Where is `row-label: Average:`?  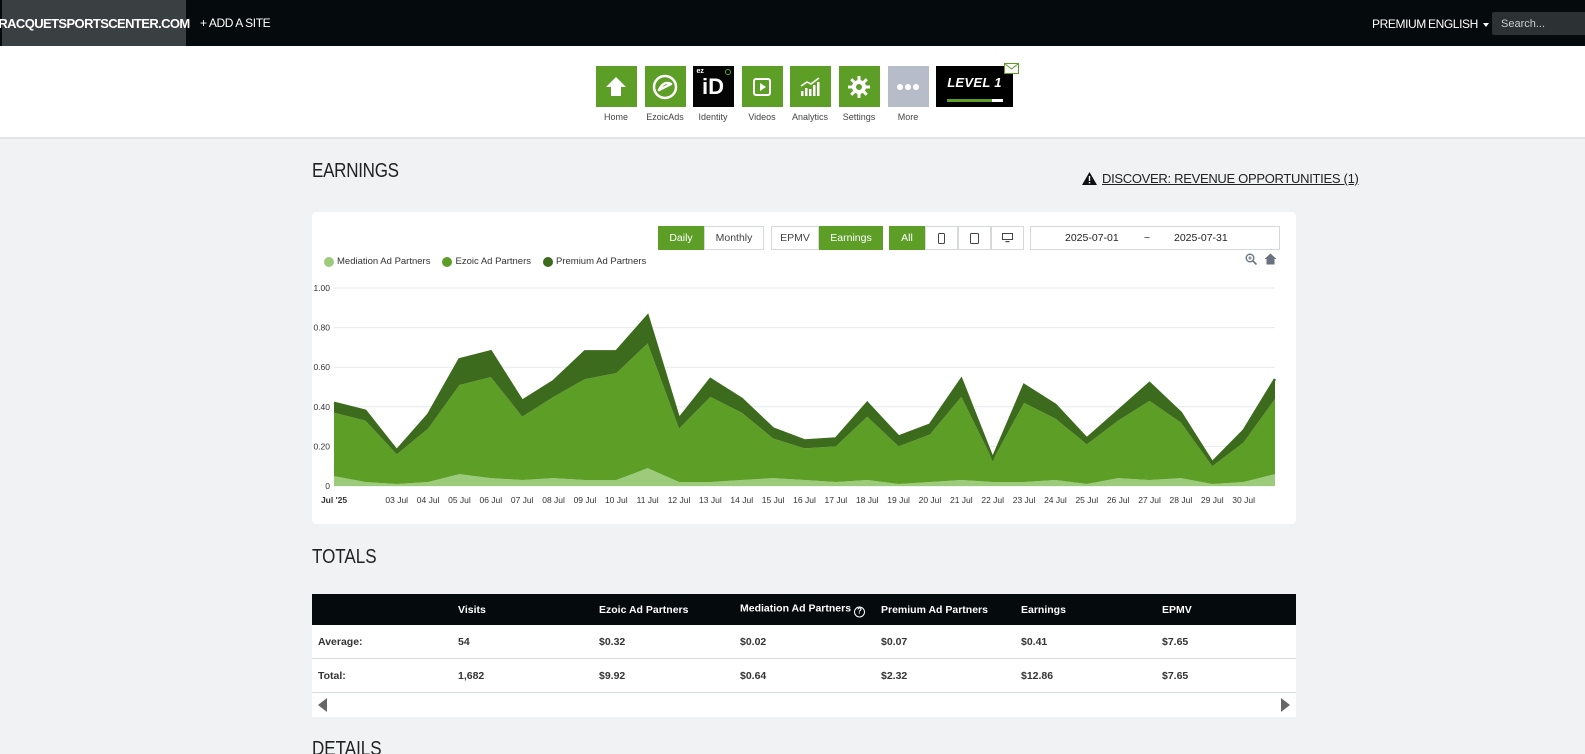 row-label: Average: is located at coordinates (340, 641).